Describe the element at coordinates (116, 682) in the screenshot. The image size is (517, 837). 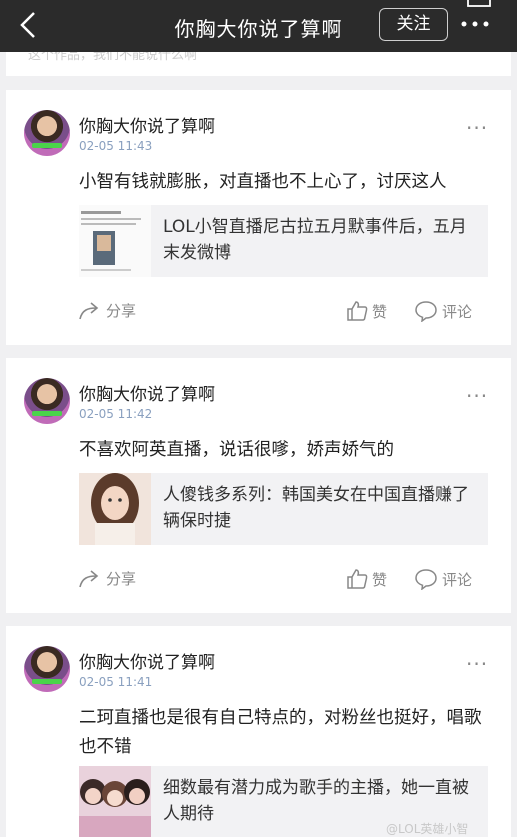
I see `post-time: 02-05 11:41` at that location.